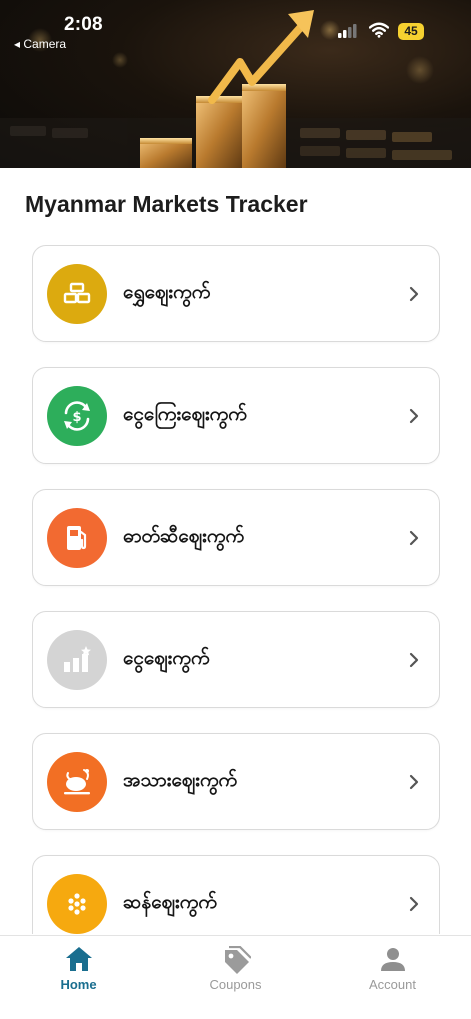 The width and height of the screenshot is (471, 1019). I want to click on nav-tab-home: Home, so click(78, 971).